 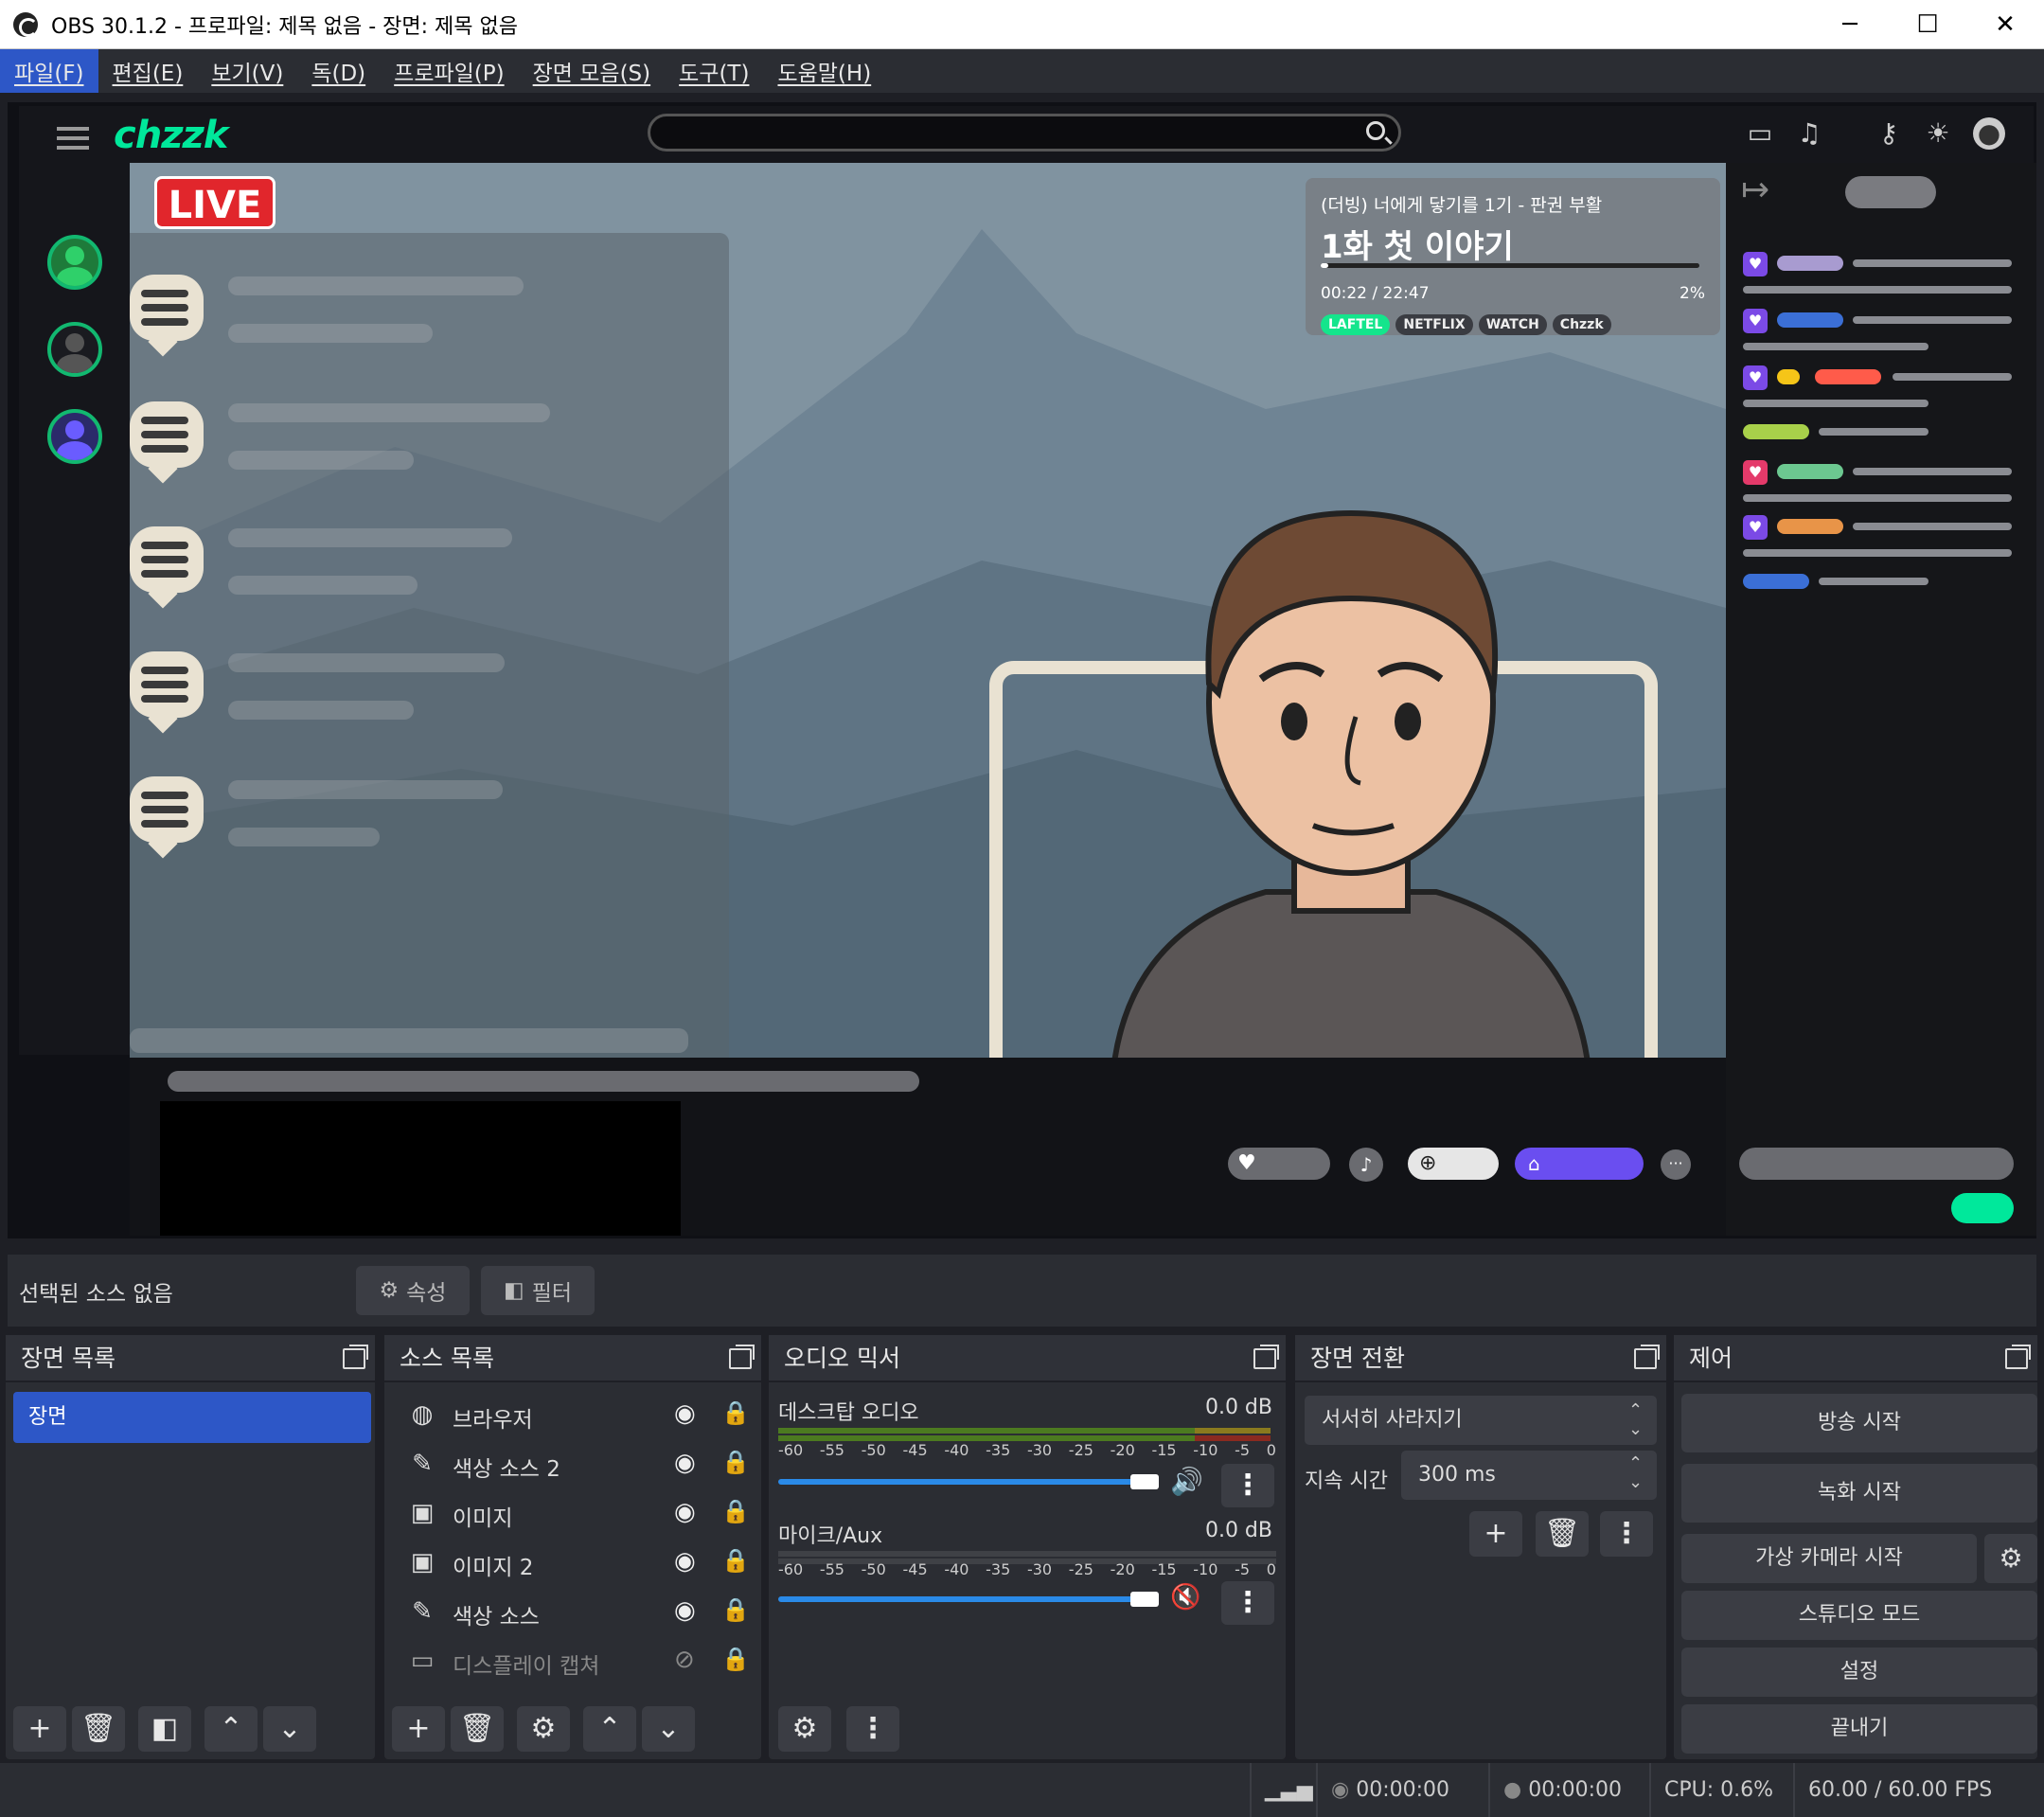 I want to click on scene-item: 장면, so click(x=192, y=1417).